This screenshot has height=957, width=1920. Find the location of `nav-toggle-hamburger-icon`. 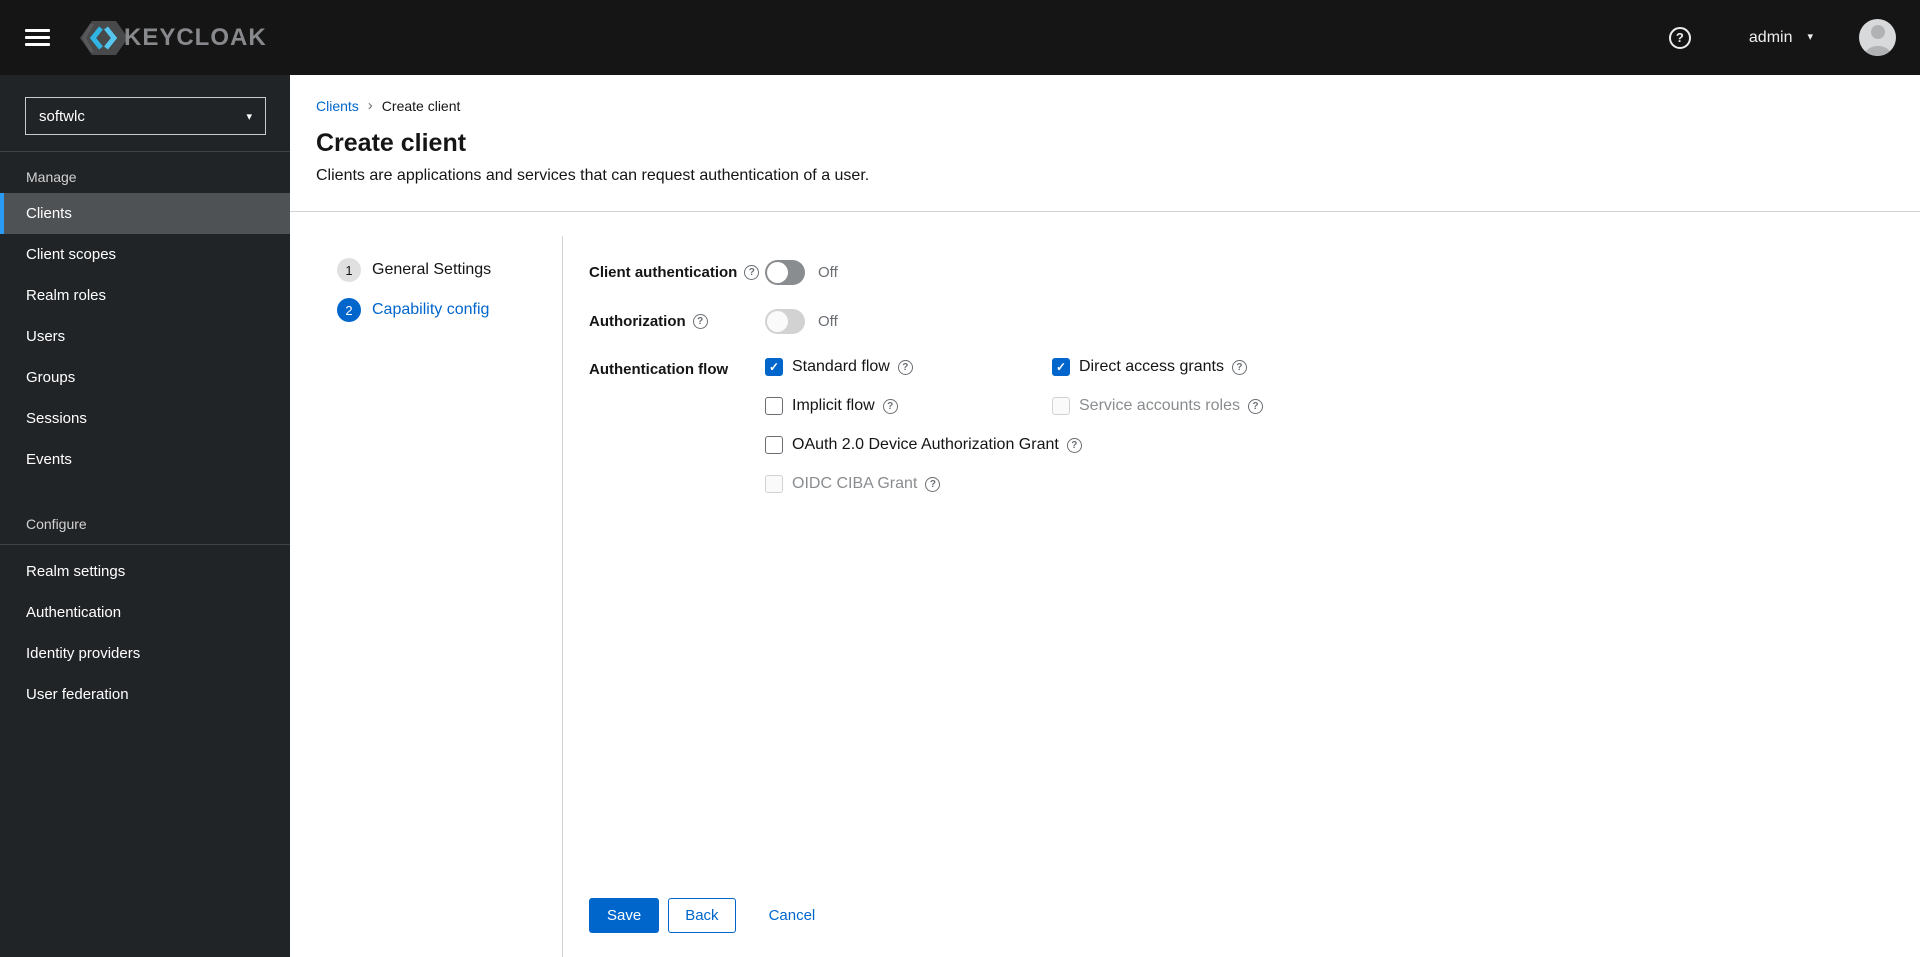

nav-toggle-hamburger-icon is located at coordinates (37, 37).